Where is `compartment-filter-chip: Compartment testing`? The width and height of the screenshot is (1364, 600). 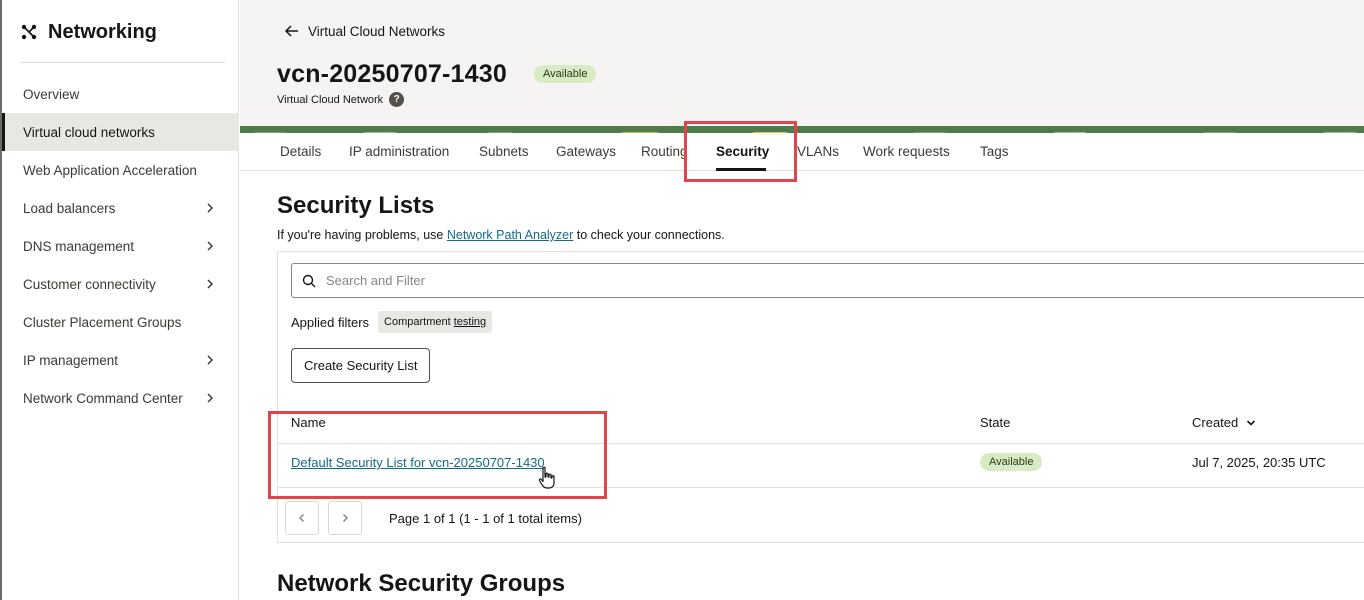 compartment-filter-chip: Compartment testing is located at coordinates (435, 322).